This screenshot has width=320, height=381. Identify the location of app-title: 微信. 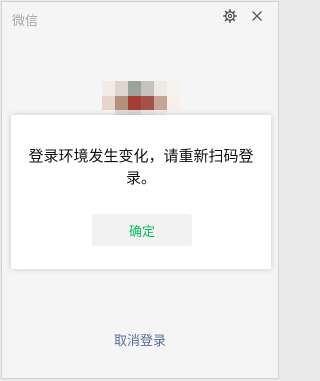
(25, 21).